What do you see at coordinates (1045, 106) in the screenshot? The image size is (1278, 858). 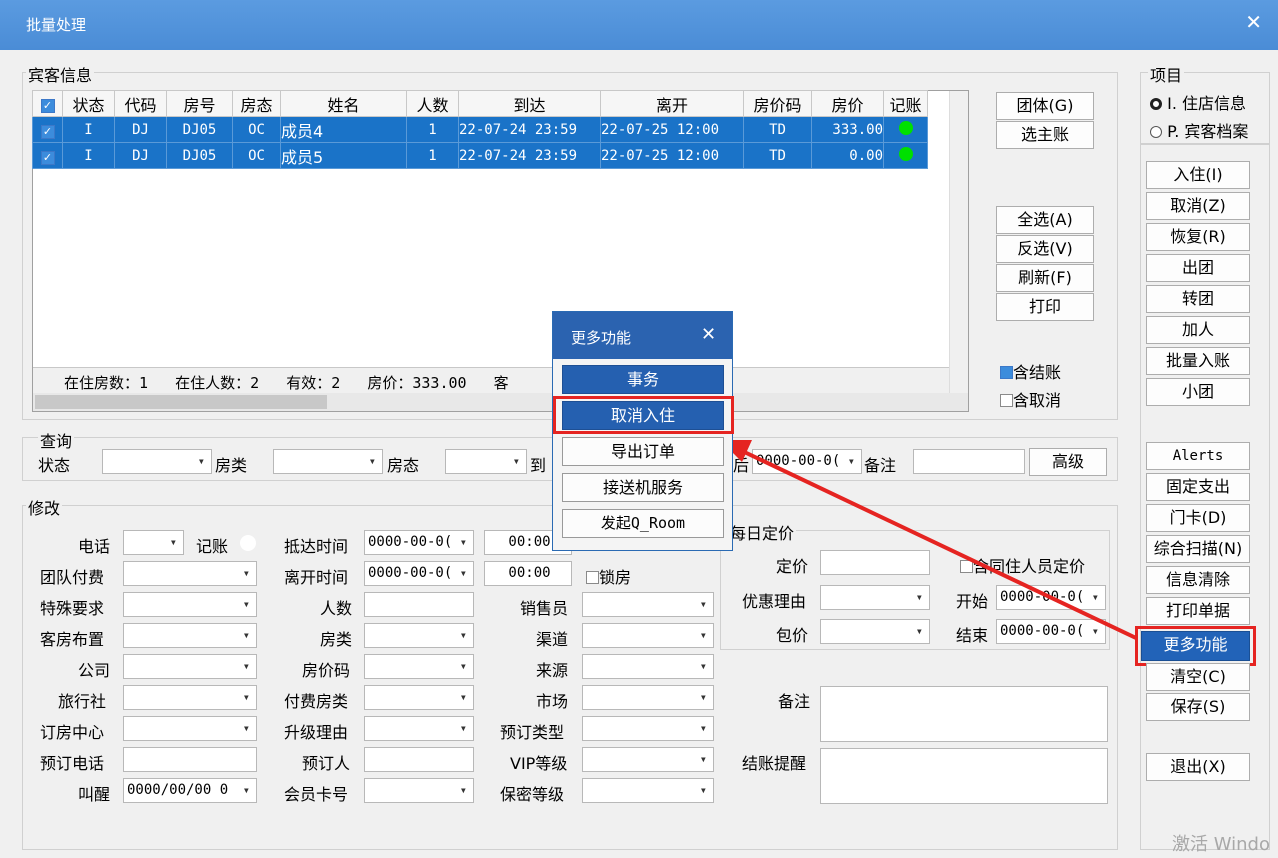 I see `group-button: 团体(G)` at bounding box center [1045, 106].